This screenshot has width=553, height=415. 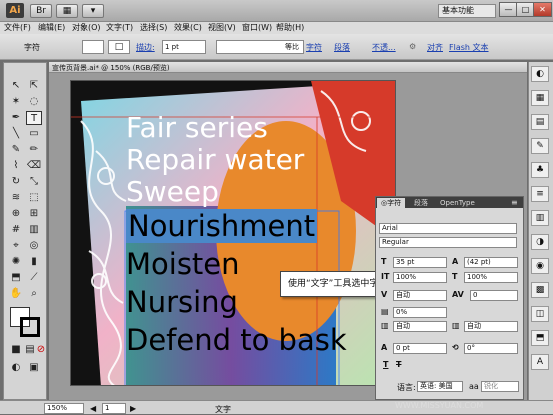 What do you see at coordinates (34, 246) in the screenshot?
I see `blend-tool-icon: ◎` at bounding box center [34, 246].